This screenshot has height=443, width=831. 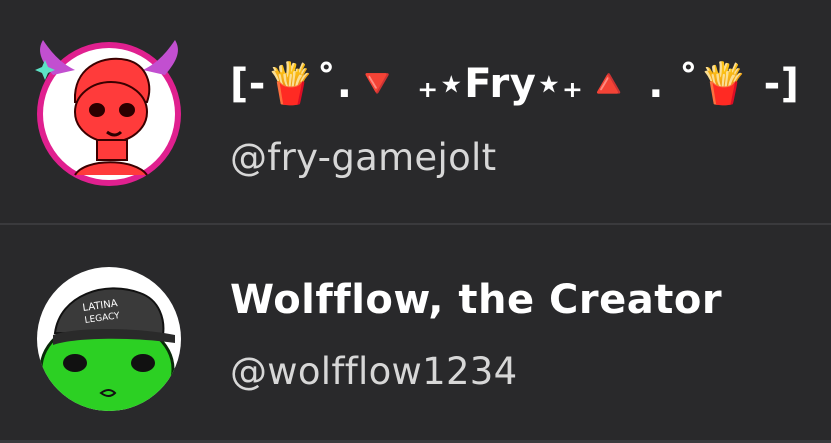 I want to click on avatar, so click(x=109, y=114).